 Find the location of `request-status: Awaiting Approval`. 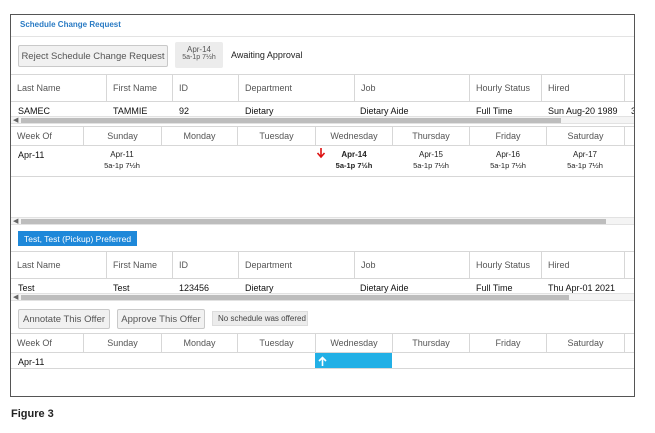

request-status: Awaiting Approval is located at coordinates (267, 55).